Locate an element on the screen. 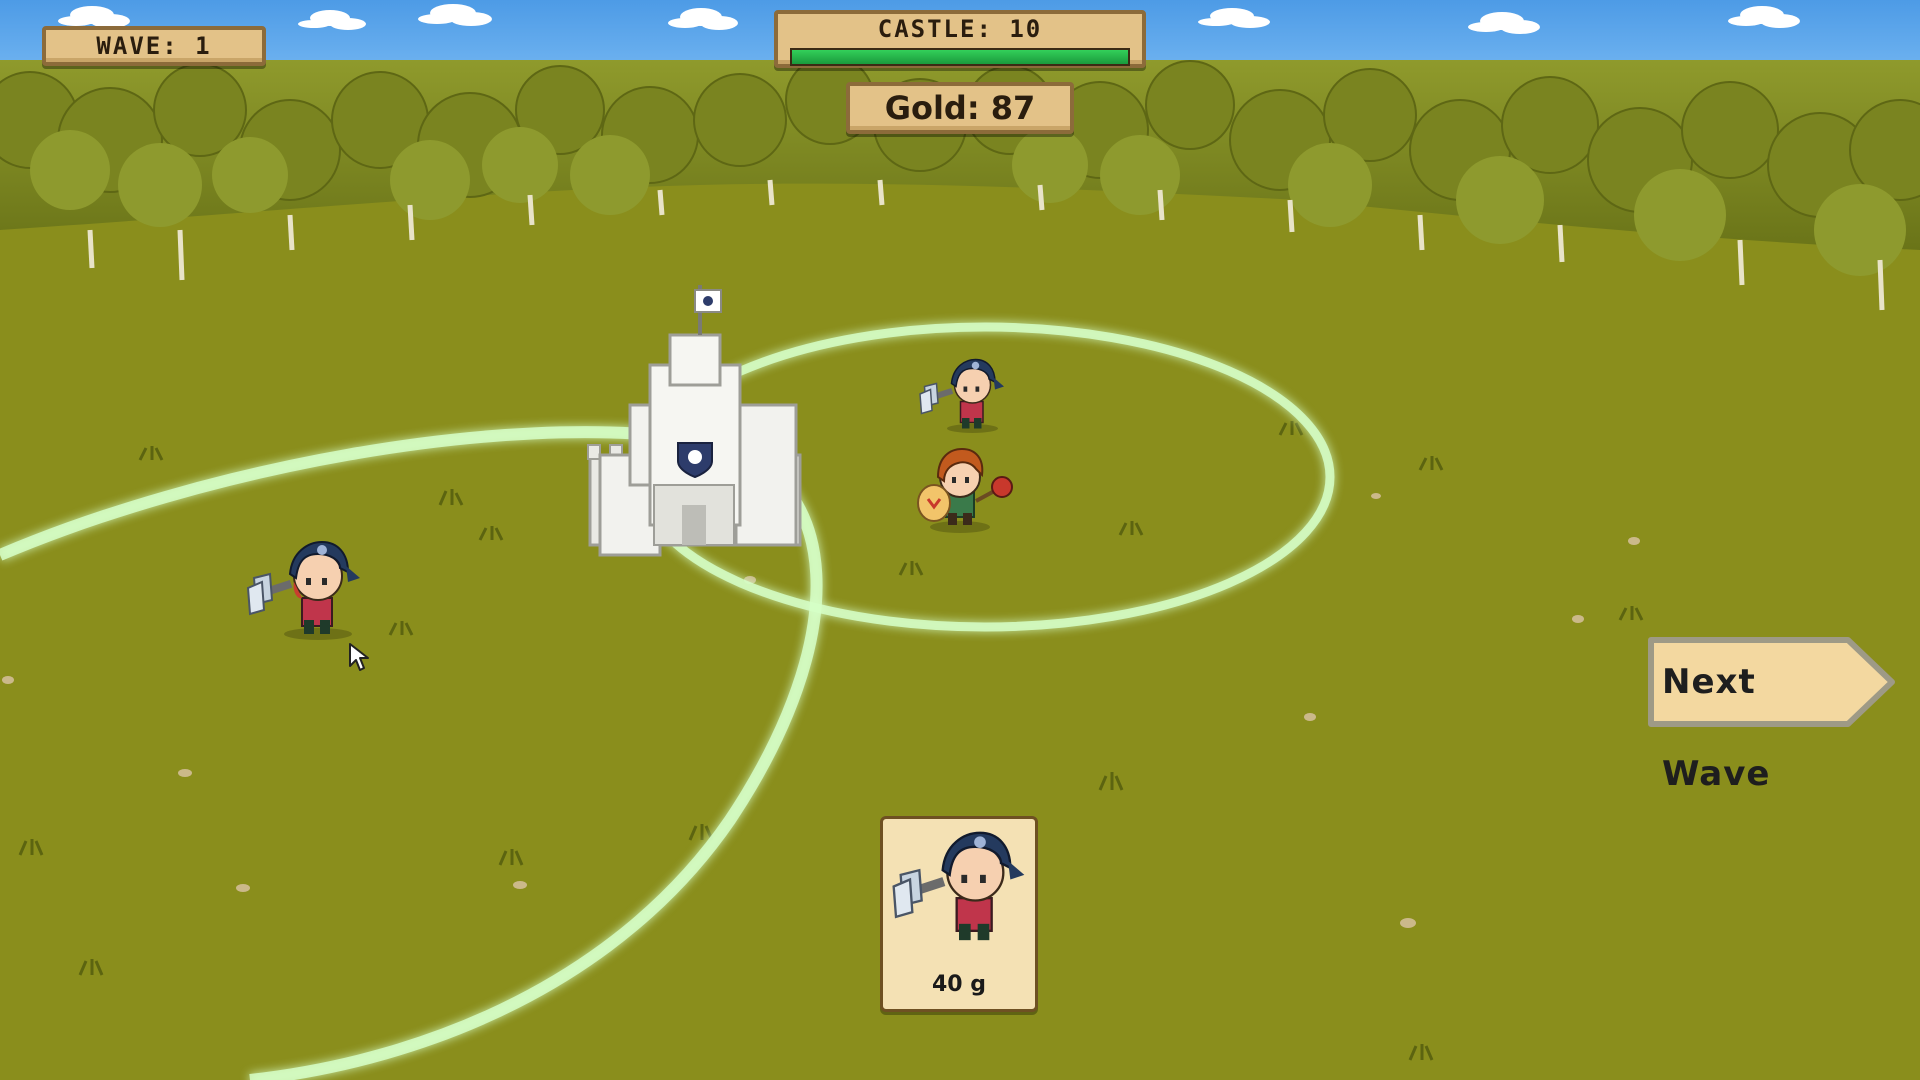 This screenshot has width=1920, height=1080. castle-health-bar-fill is located at coordinates (960, 57).